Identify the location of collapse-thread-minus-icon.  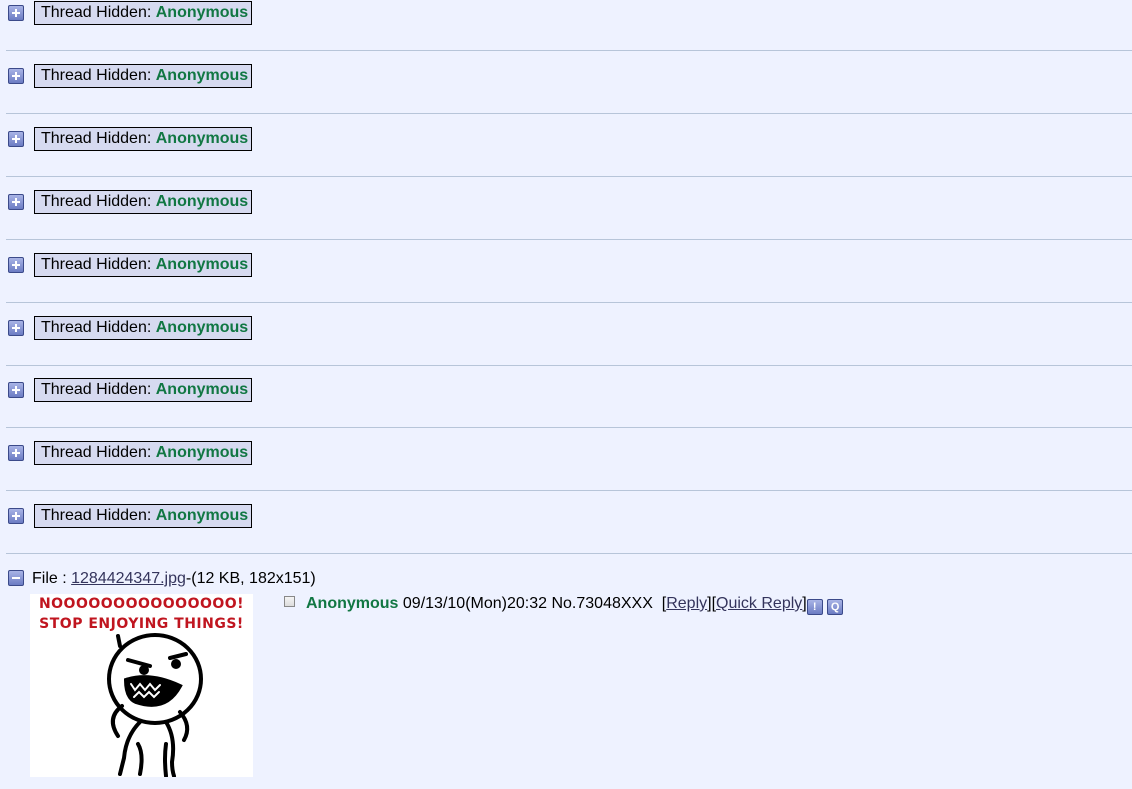
(16, 578).